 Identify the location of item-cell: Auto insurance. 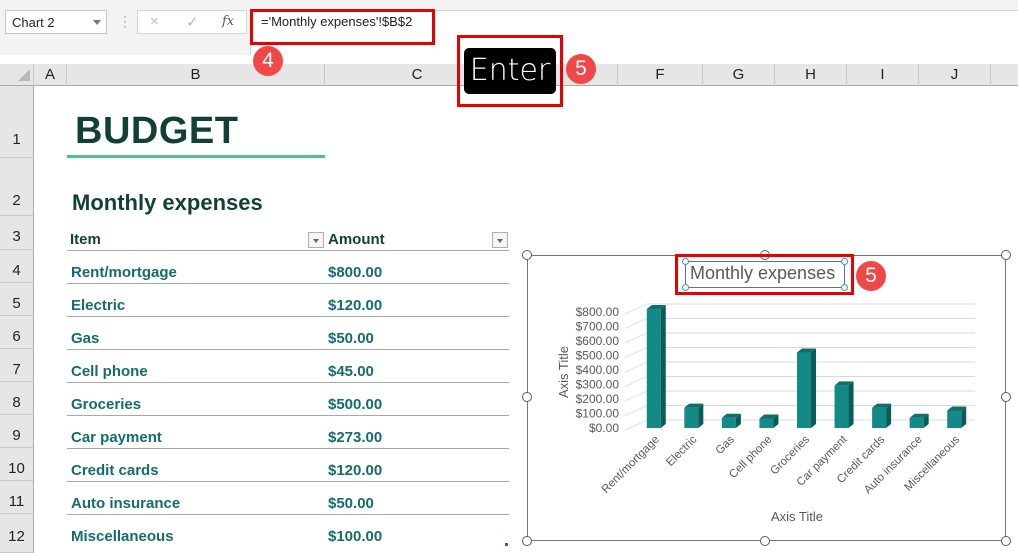
(125, 503).